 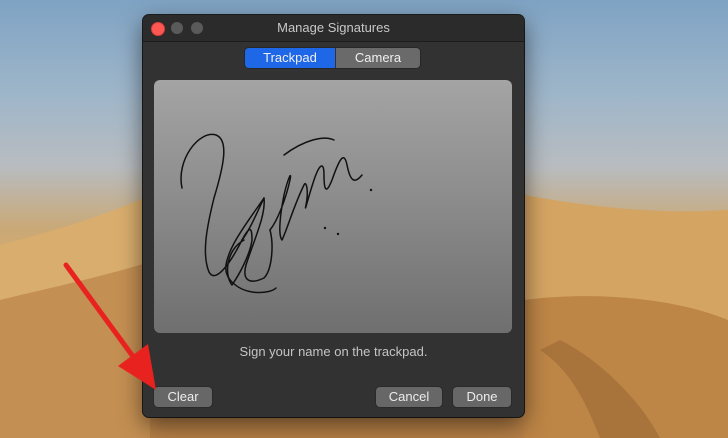 I want to click on tab-camera: Camera, so click(x=377, y=58).